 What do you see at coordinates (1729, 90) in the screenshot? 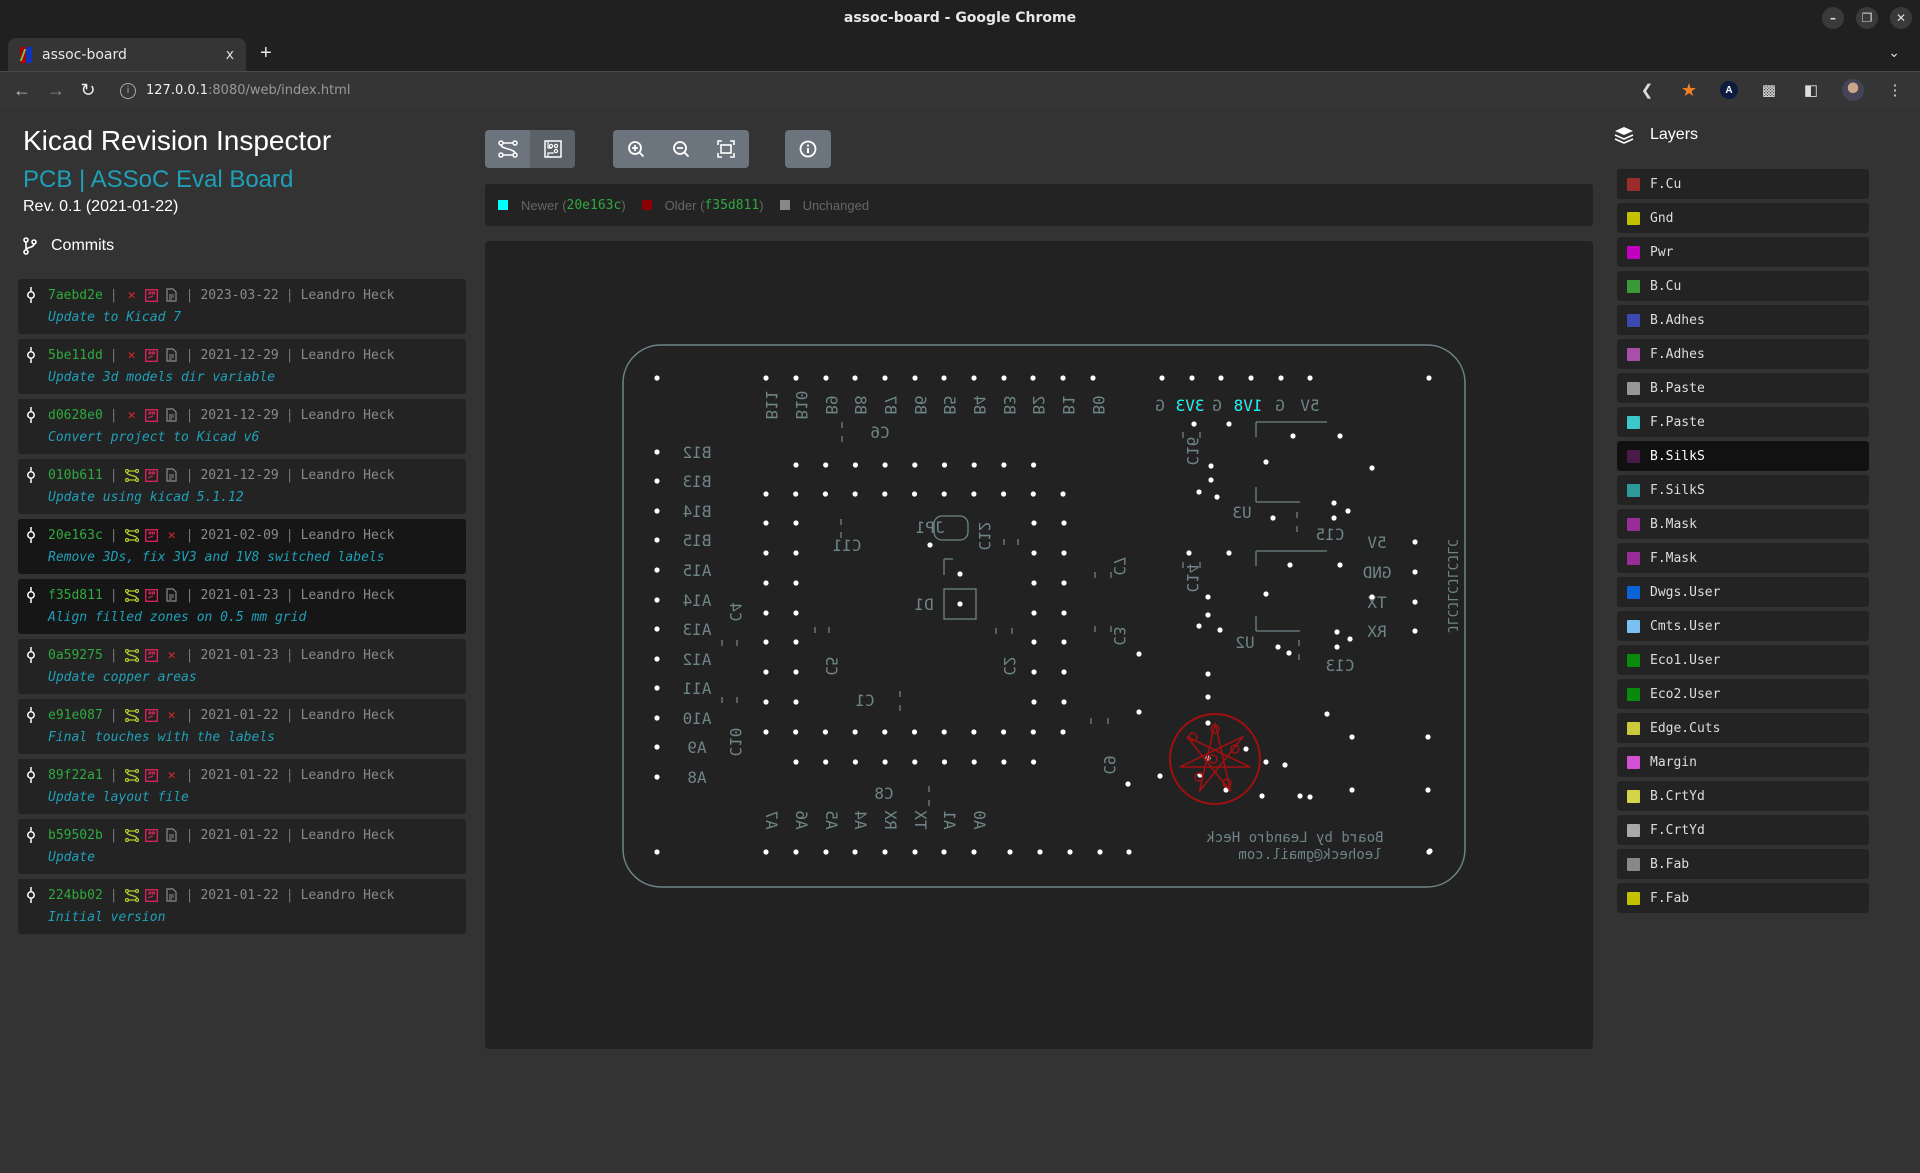
I see `extension-a-icon: A` at bounding box center [1729, 90].